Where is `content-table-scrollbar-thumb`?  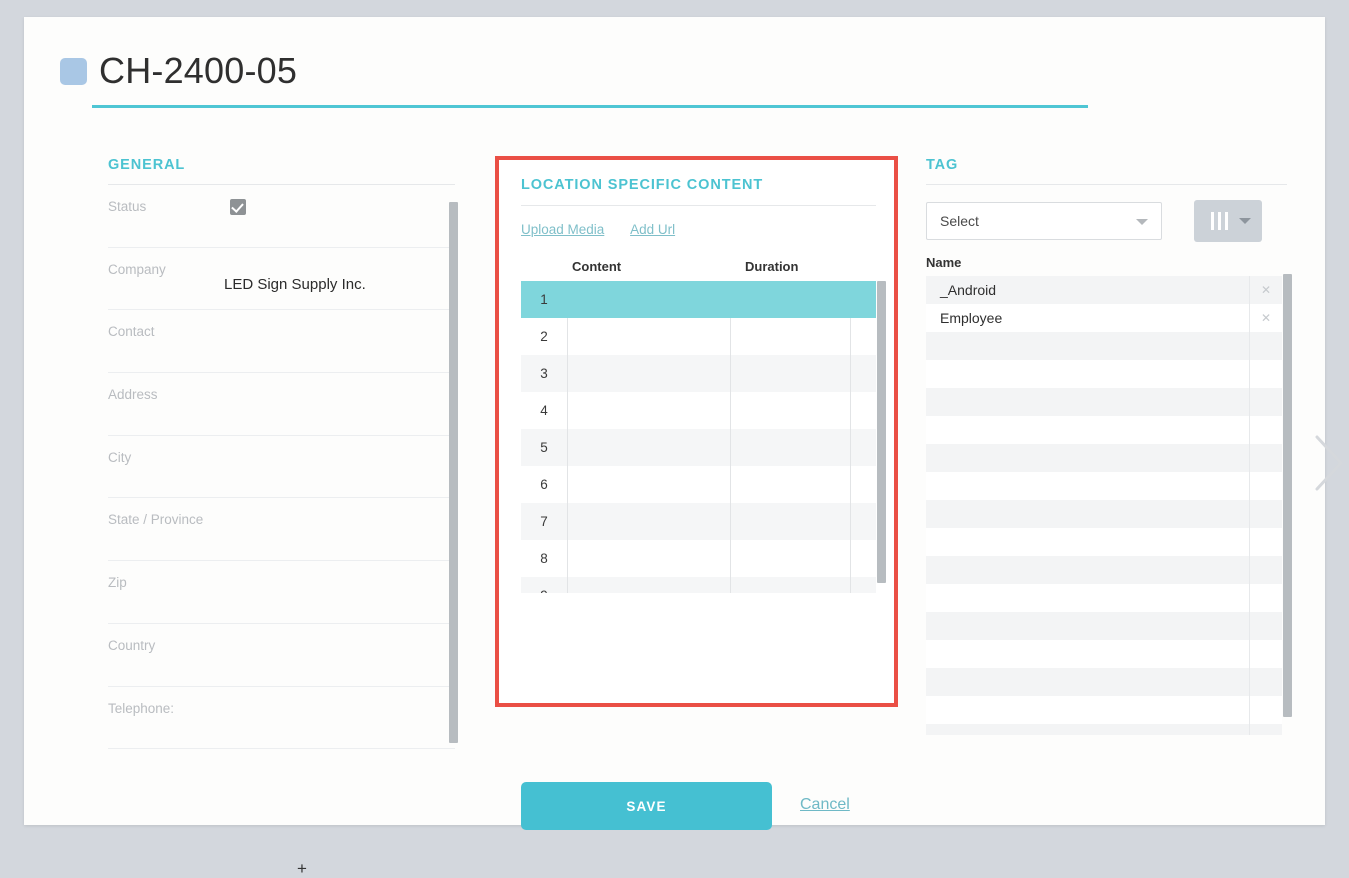 content-table-scrollbar-thumb is located at coordinates (881, 432).